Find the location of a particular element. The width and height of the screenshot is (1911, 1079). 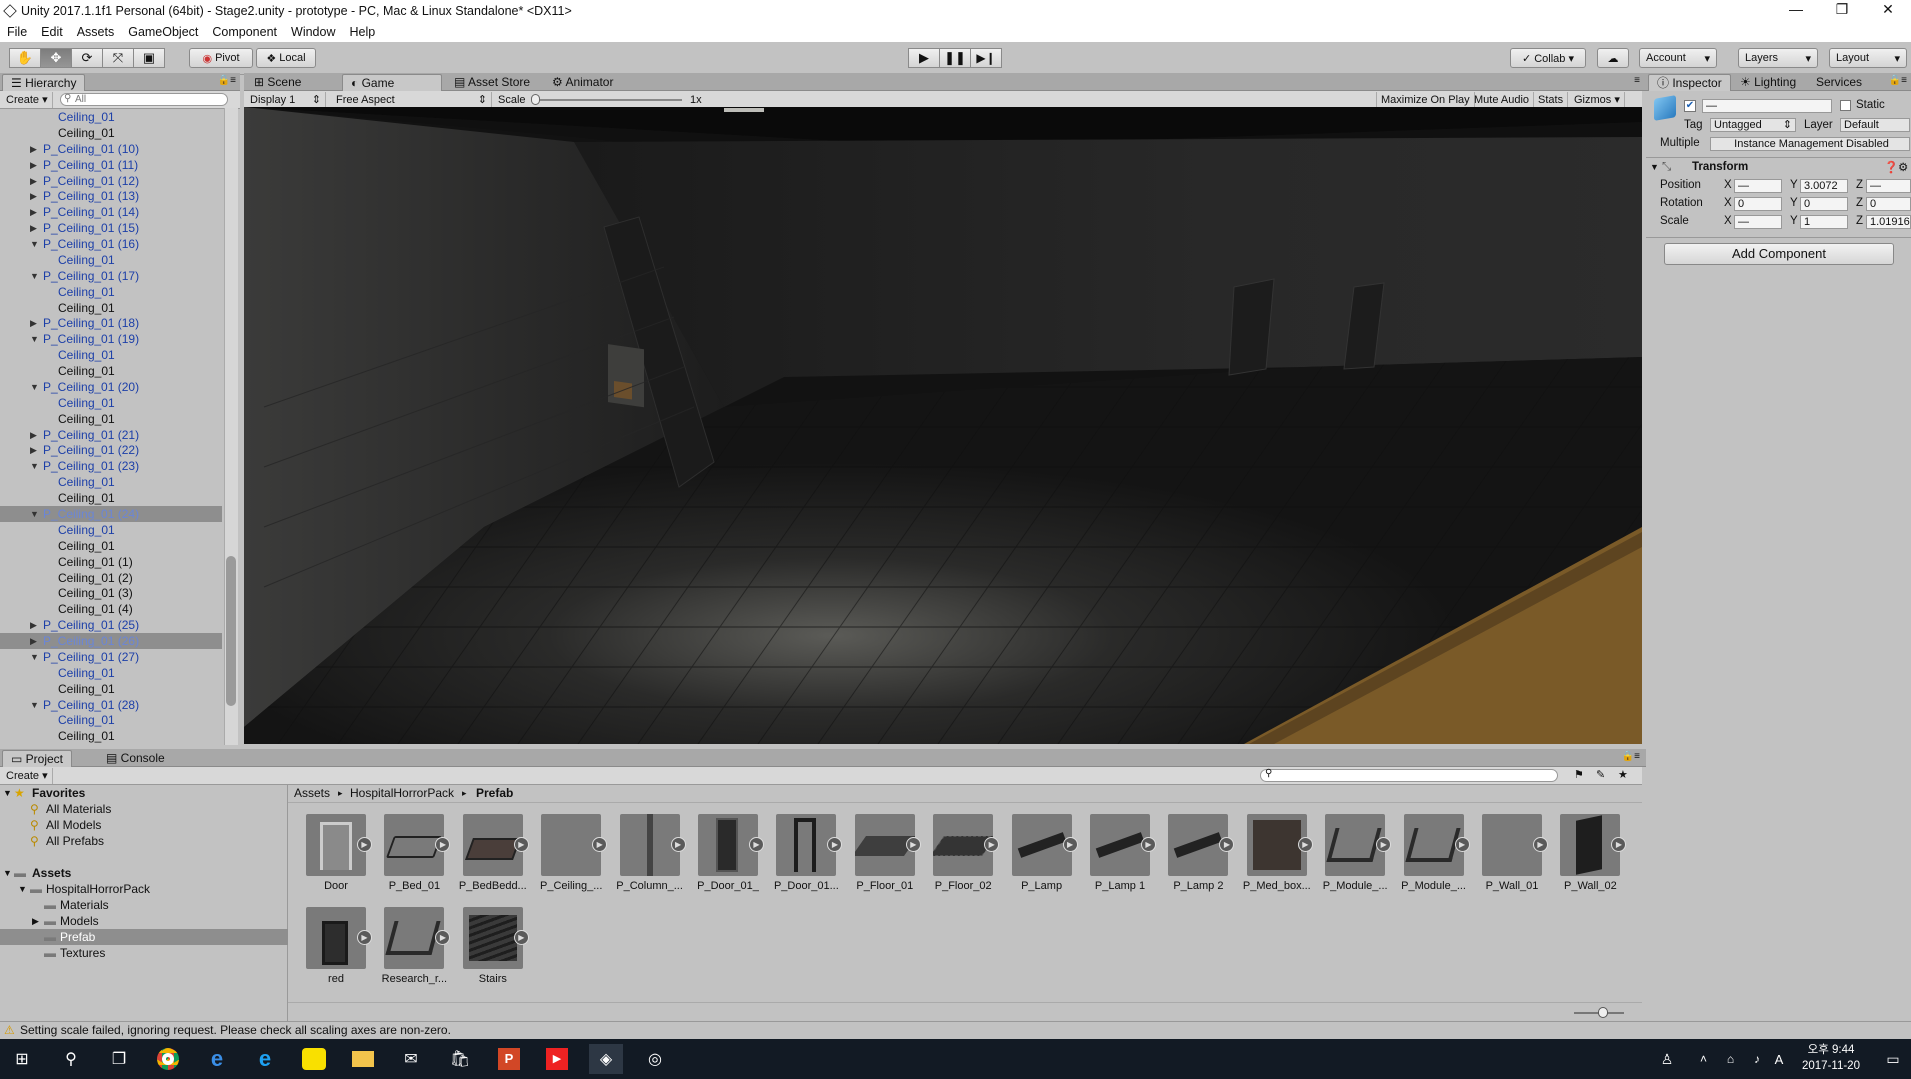

asset-item: ▶ Door is located at coordinates (333, 859).